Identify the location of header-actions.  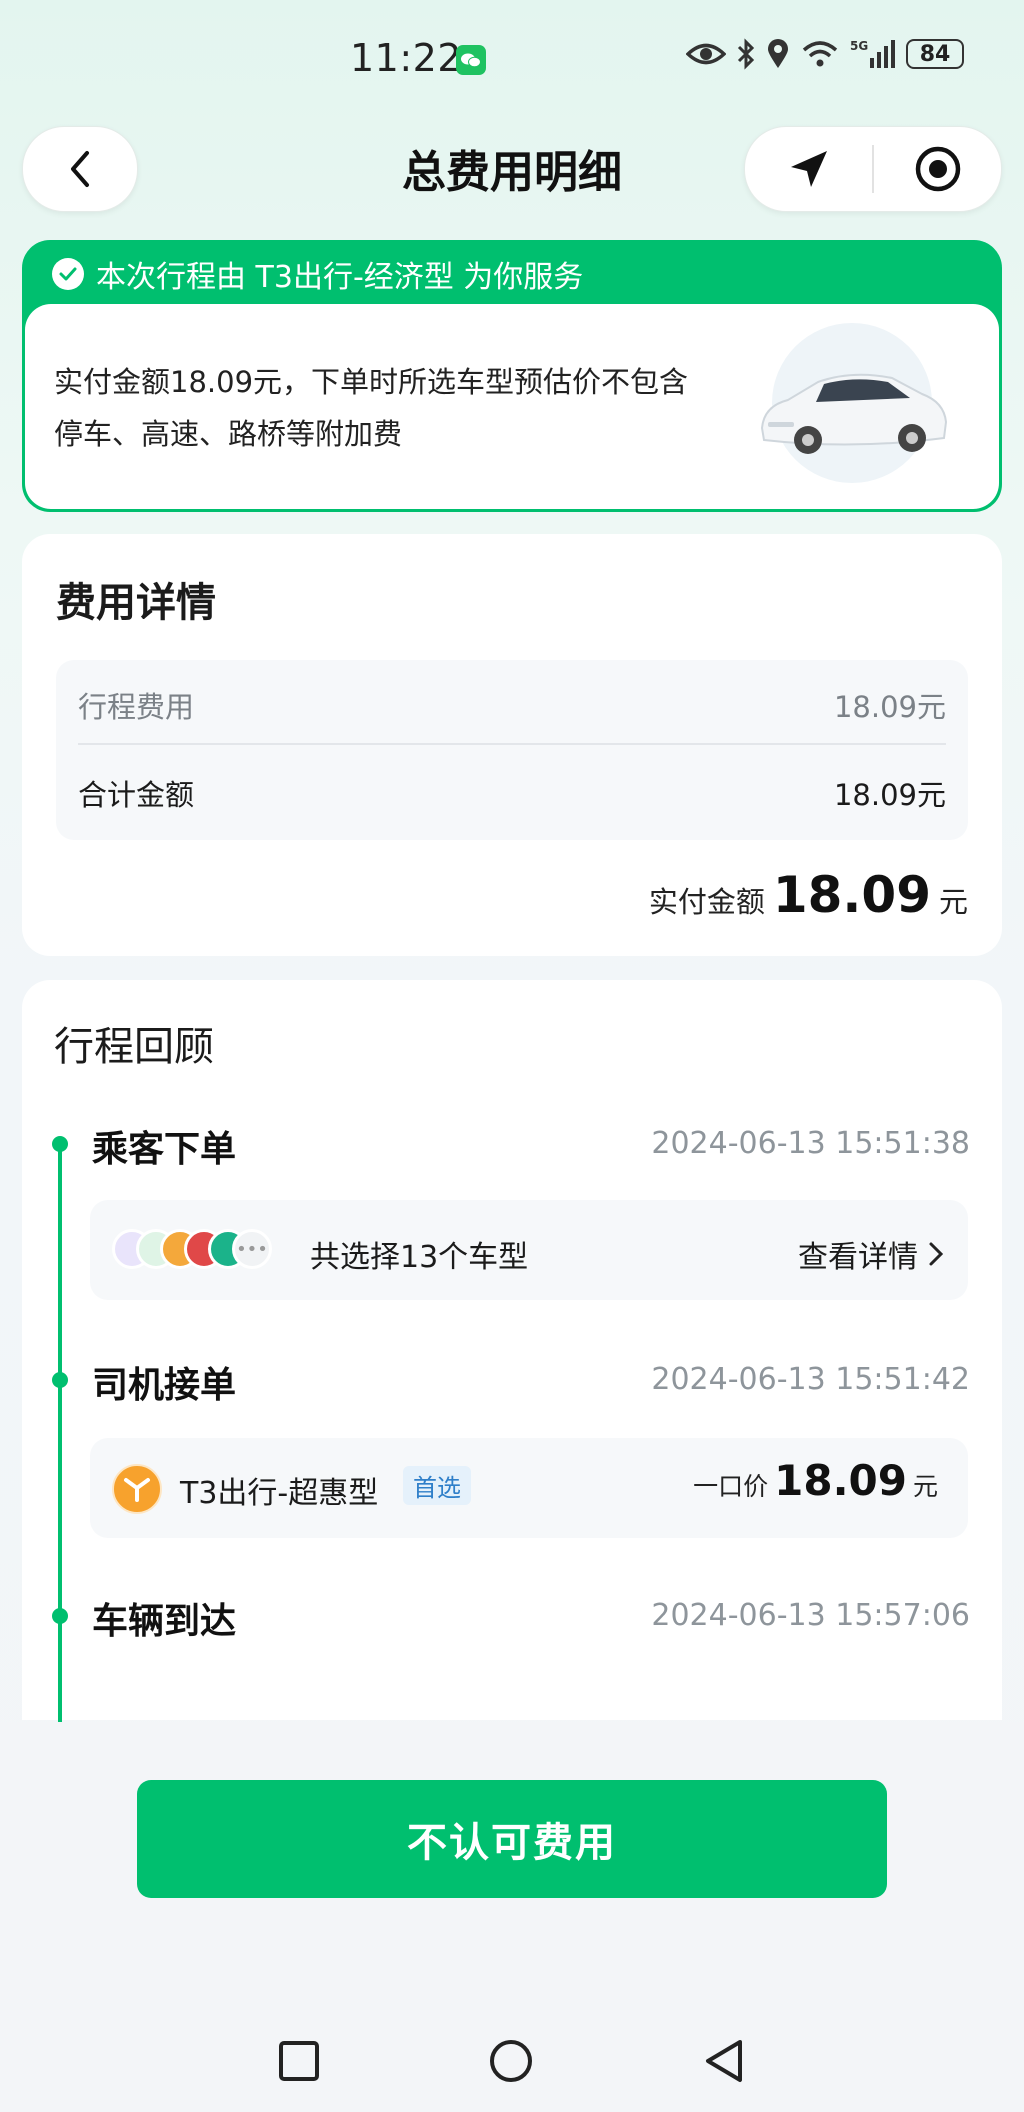
(873, 169).